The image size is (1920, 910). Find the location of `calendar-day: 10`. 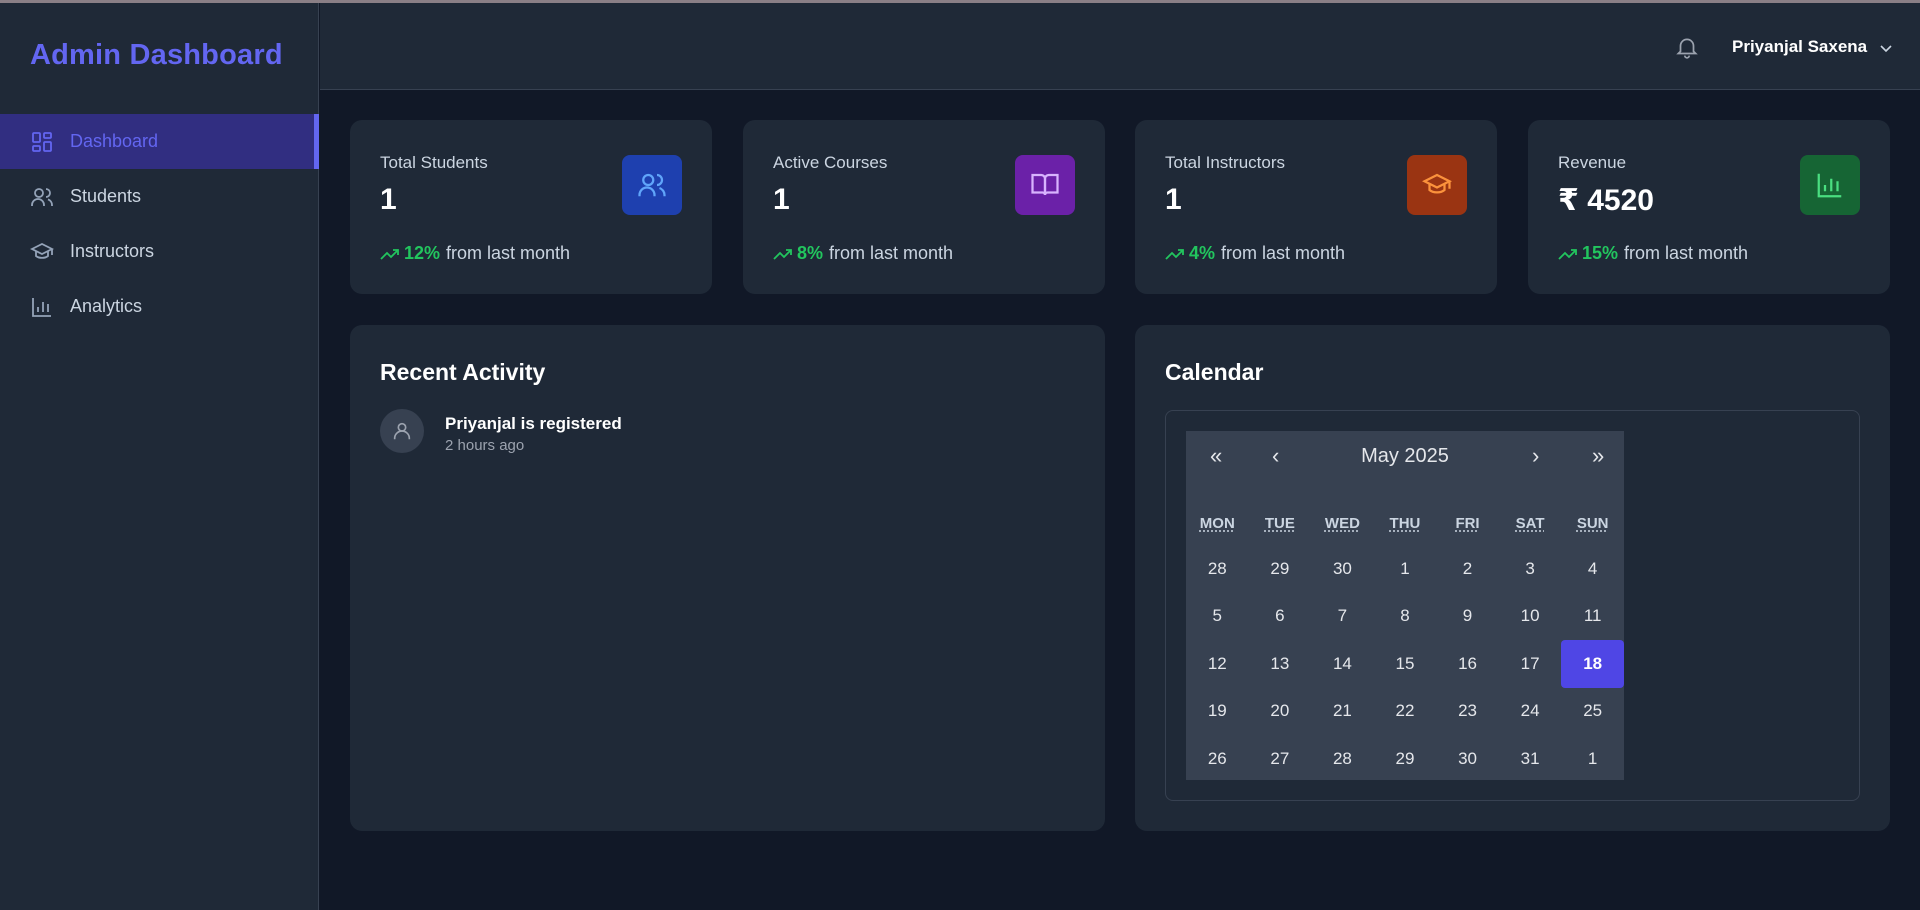

calendar-day: 10 is located at coordinates (1530, 617).